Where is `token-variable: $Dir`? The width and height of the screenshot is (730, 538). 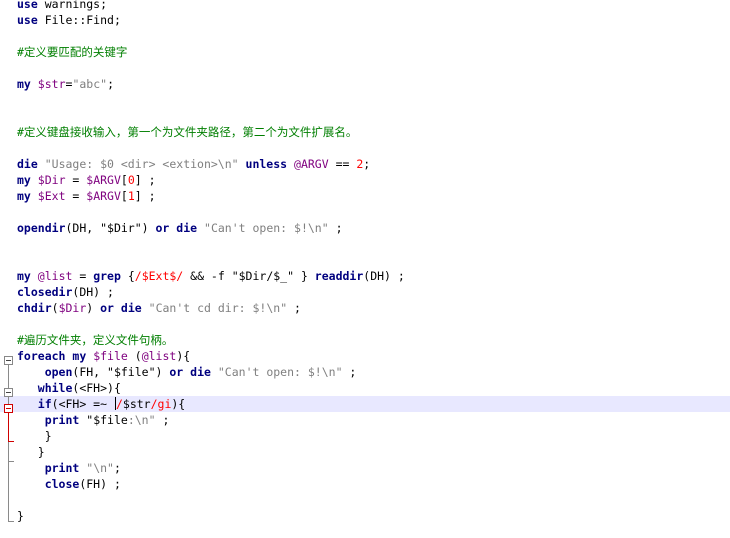 token-variable: $Dir is located at coordinates (72, 308).